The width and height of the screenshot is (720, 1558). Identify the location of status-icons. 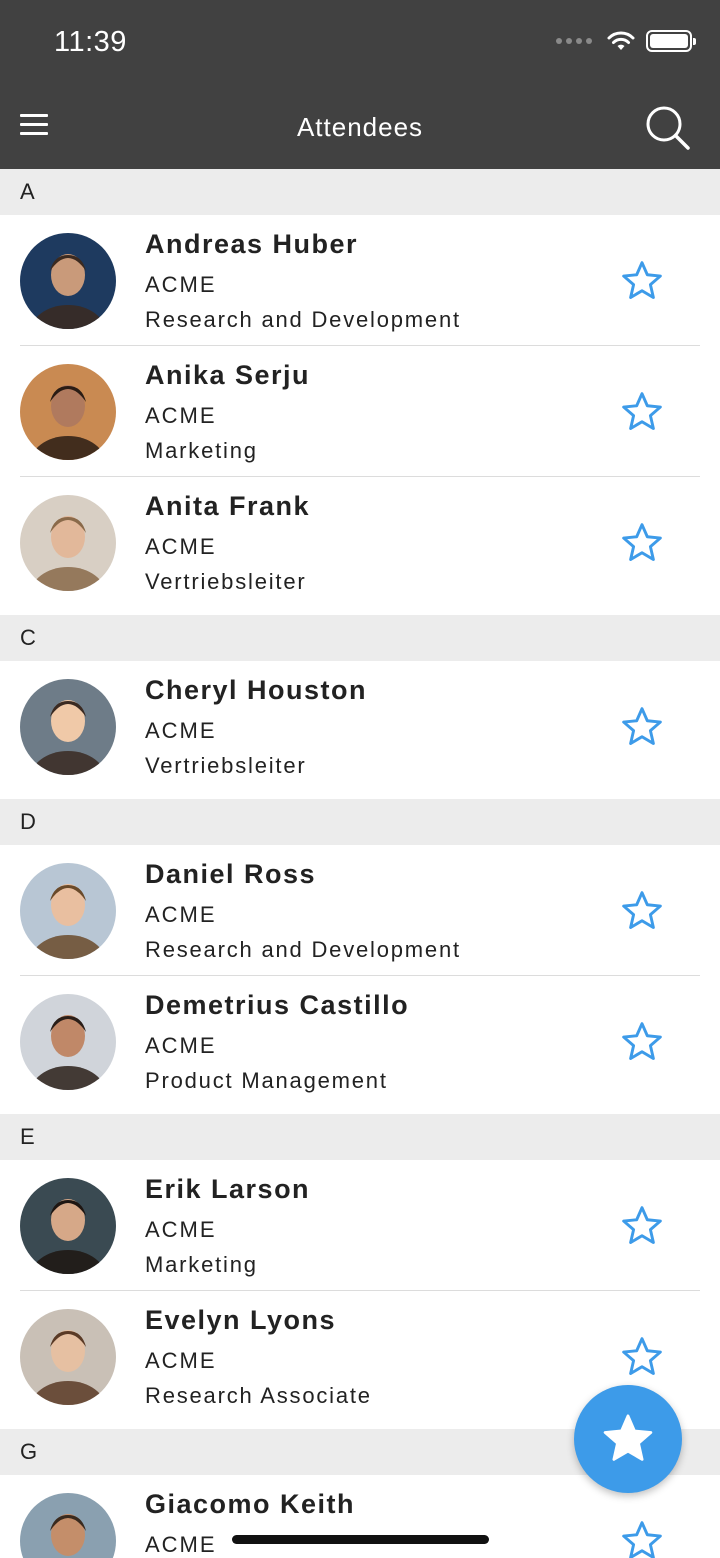
(626, 41).